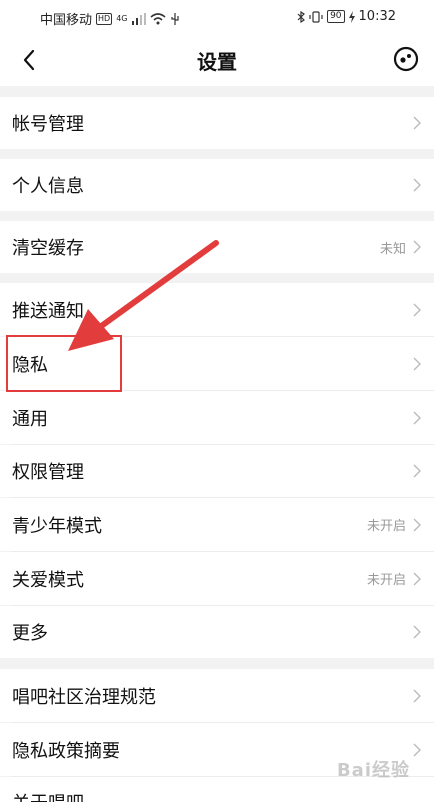  Describe the element at coordinates (217, 632) in the screenshot. I see `settings-item-more: 更多` at that location.